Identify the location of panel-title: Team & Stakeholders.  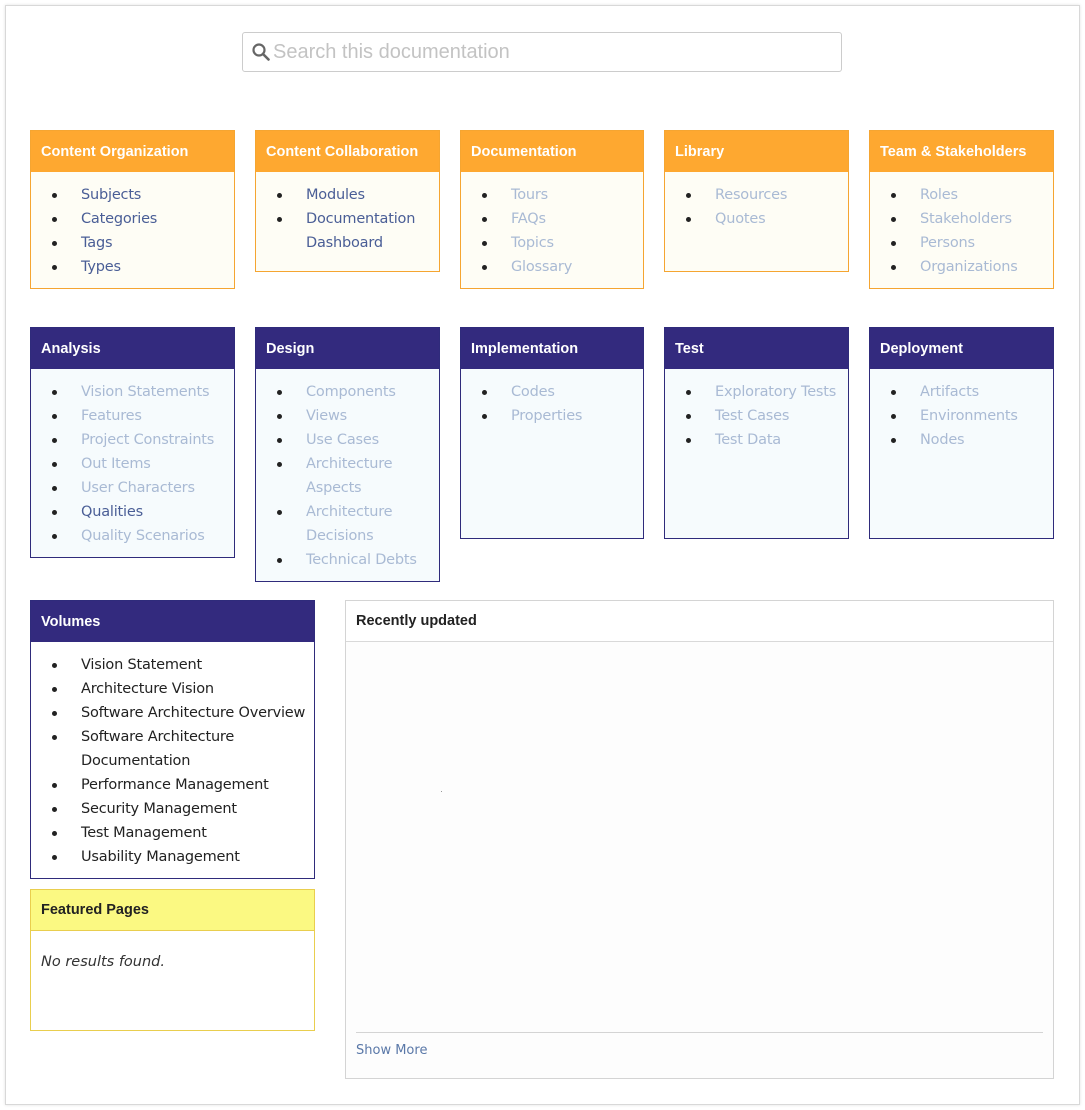
(961, 151).